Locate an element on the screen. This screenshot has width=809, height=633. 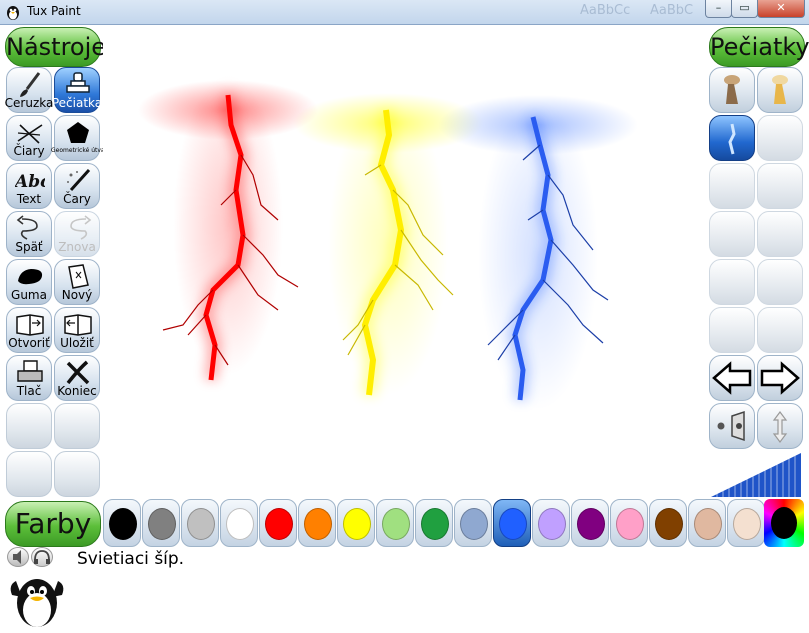
close-button: ✕ is located at coordinates (781, 9).